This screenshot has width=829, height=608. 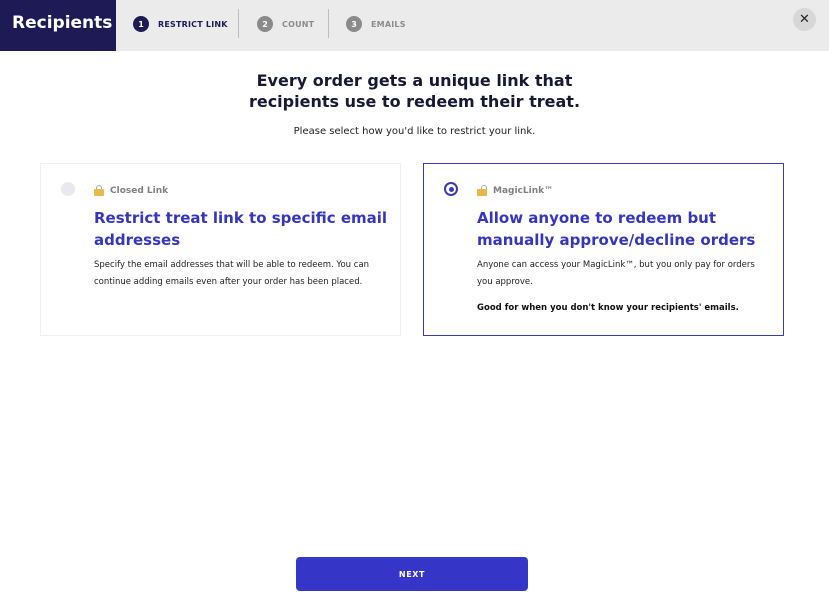 I want to click on step-restrict-link: 1 RESTRICT LINK, so click(x=180, y=24).